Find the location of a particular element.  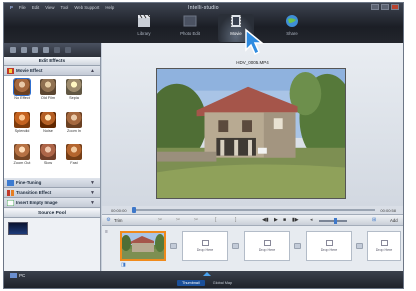

mark-in-icon: [ is located at coordinates (215, 220).